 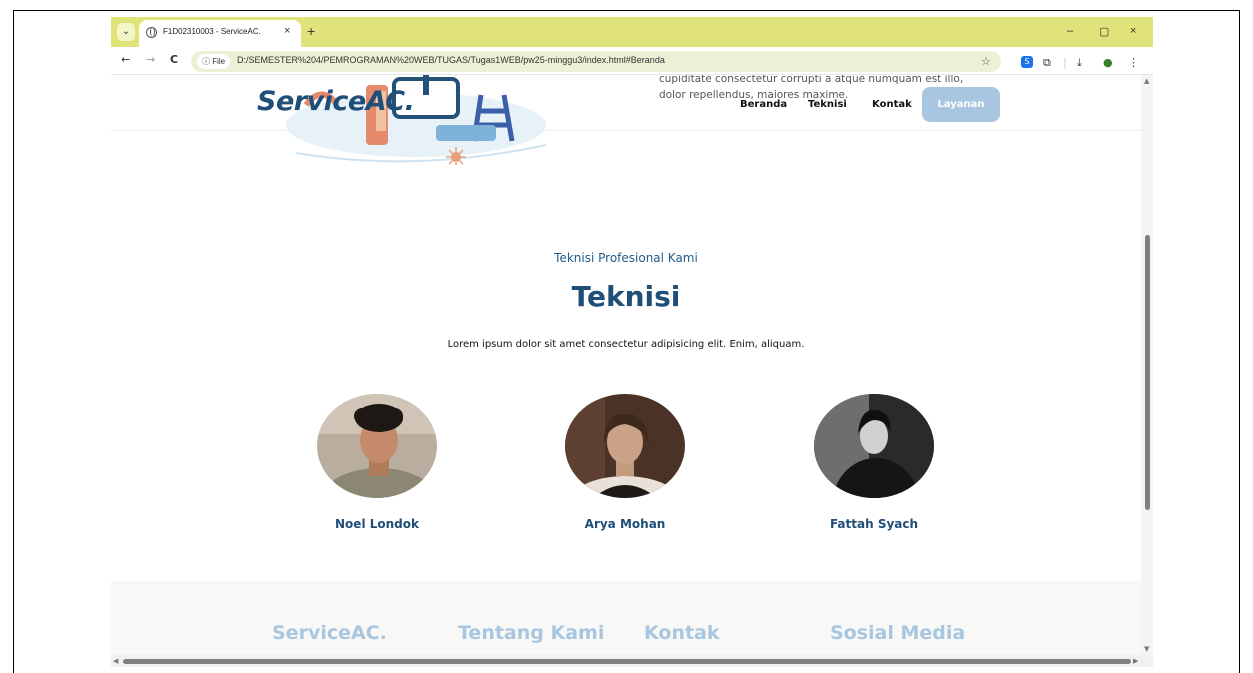 I want to click on horizontal-scroll-thumb, so click(x=627, y=661).